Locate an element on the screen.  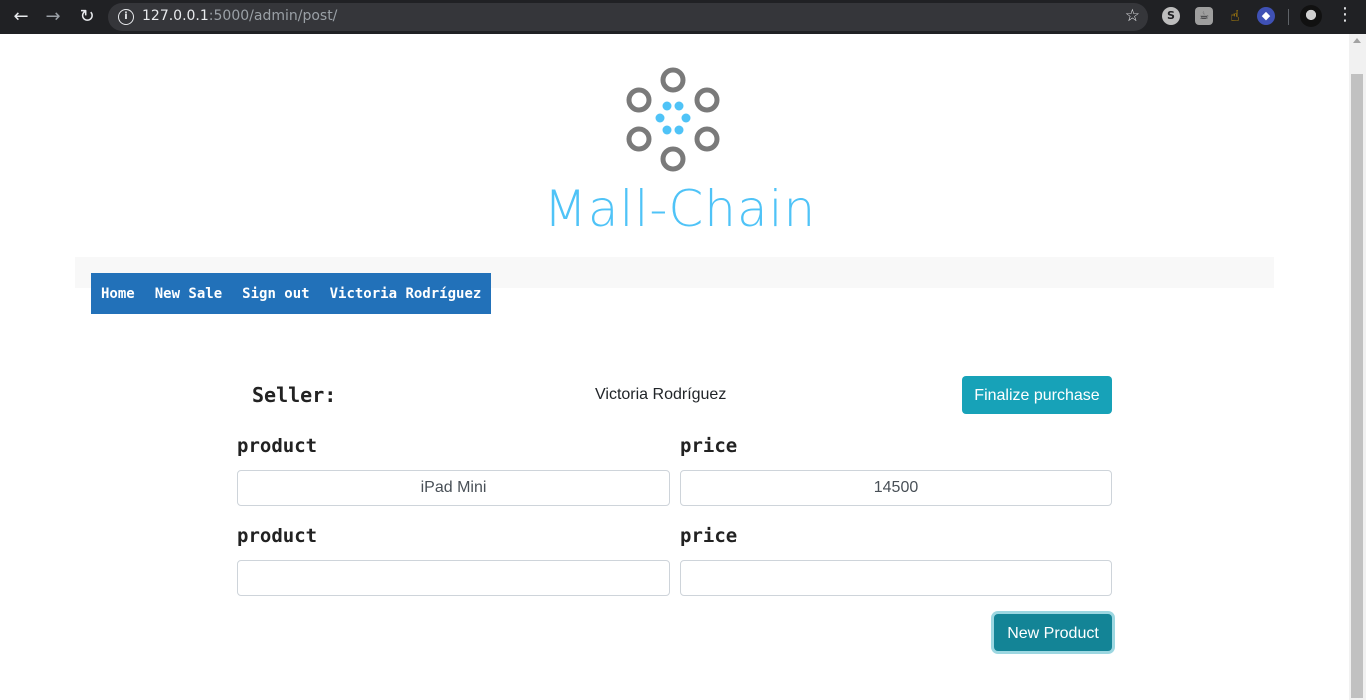
nav-sign-out-link: Sign out is located at coordinates (275, 294).